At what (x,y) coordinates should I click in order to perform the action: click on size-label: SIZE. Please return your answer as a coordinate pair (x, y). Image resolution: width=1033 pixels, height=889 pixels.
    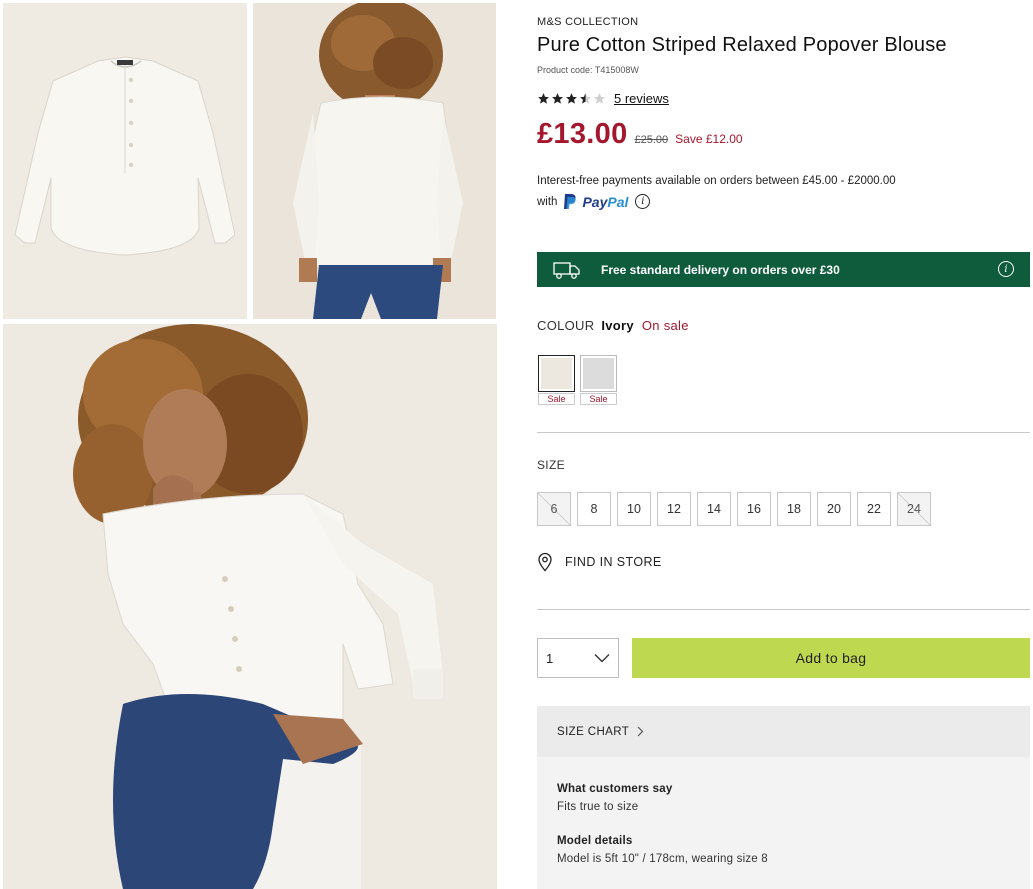
    Looking at the image, I should click on (551, 465).